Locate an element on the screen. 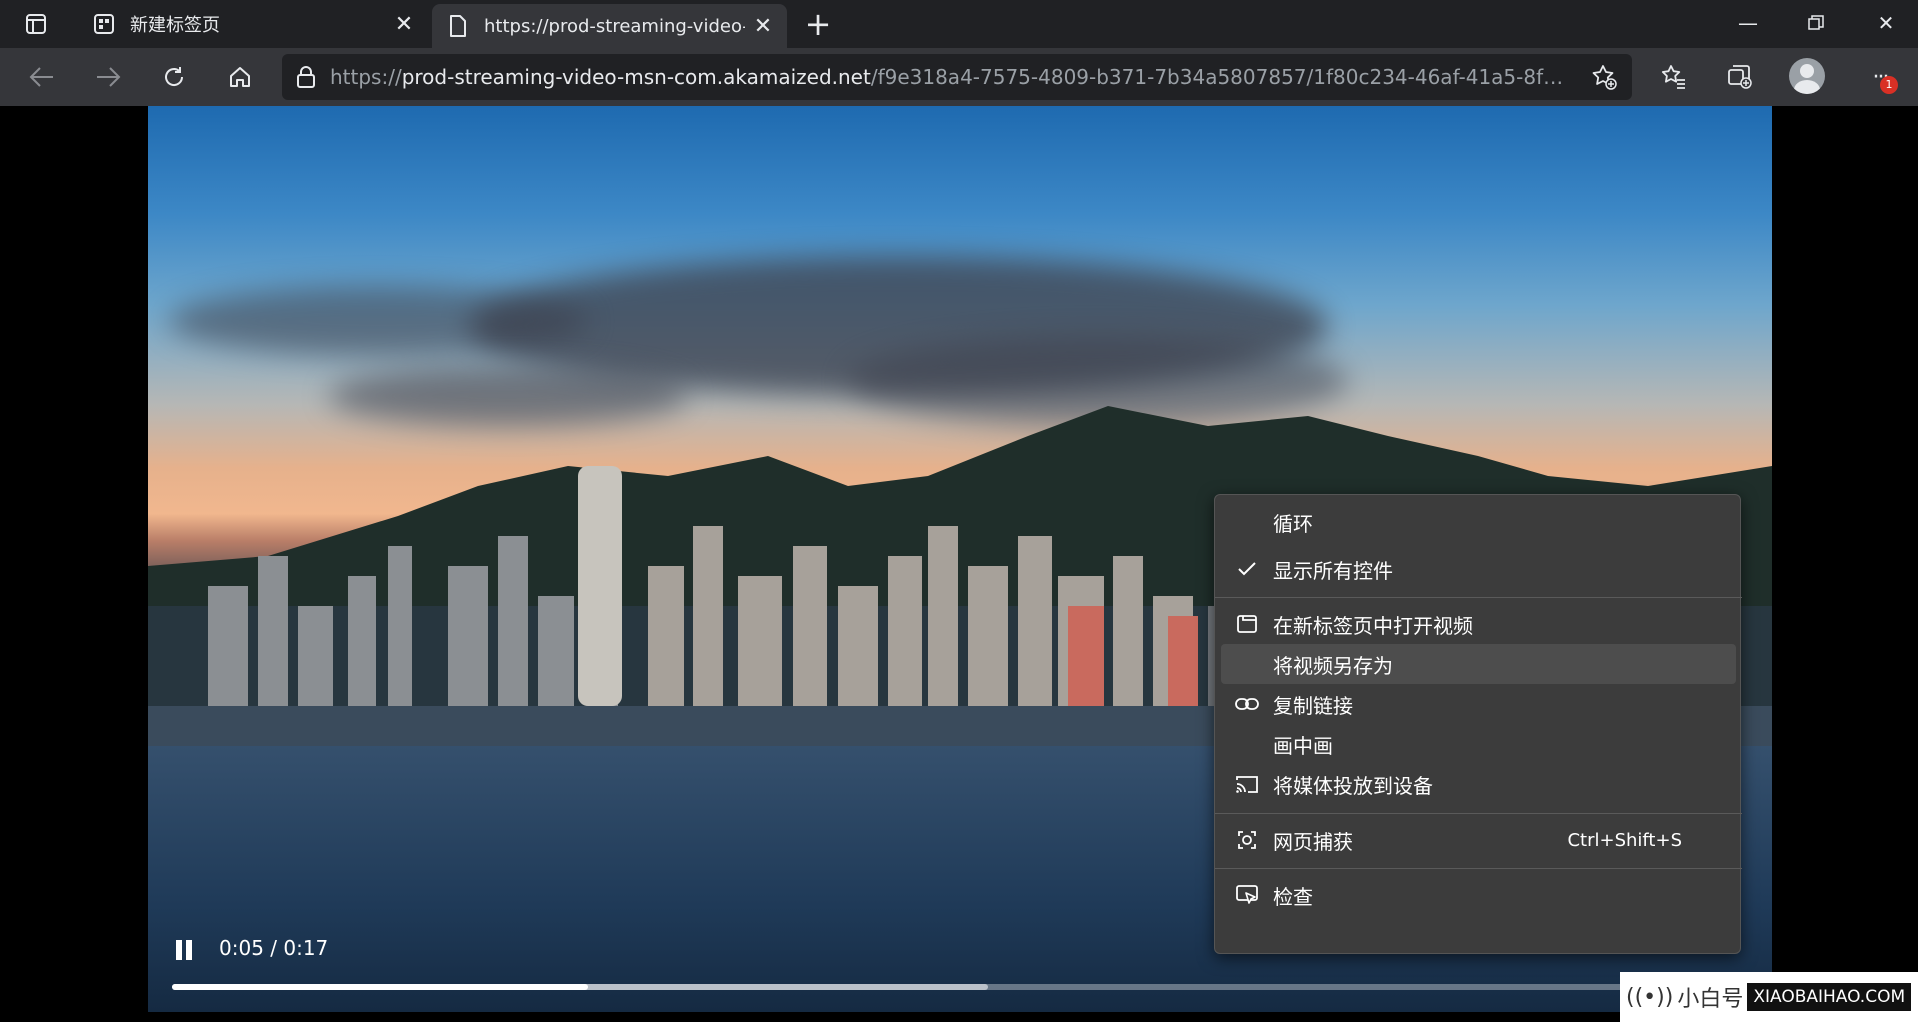 The width and height of the screenshot is (1918, 1022). home-button is located at coordinates (240, 77).